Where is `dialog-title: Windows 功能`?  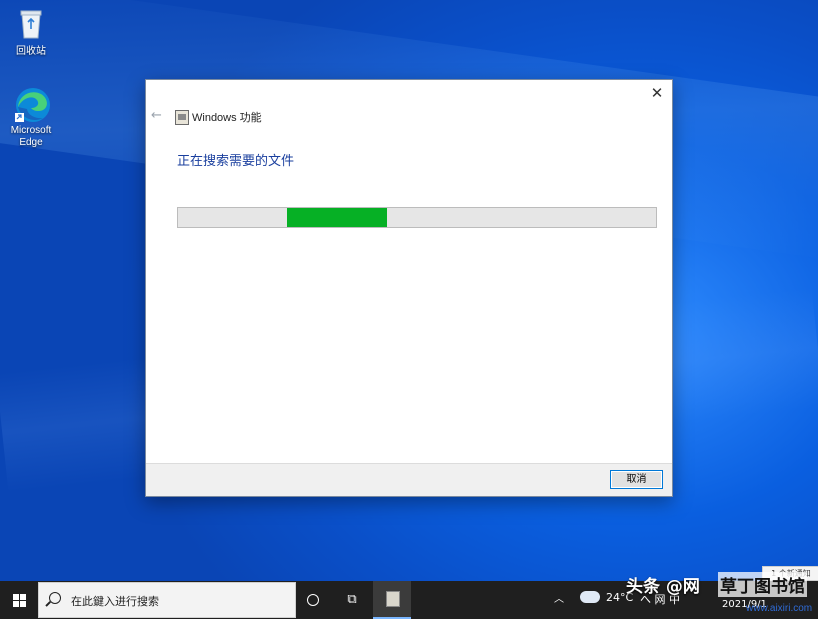
dialog-title: Windows 功能 is located at coordinates (227, 118).